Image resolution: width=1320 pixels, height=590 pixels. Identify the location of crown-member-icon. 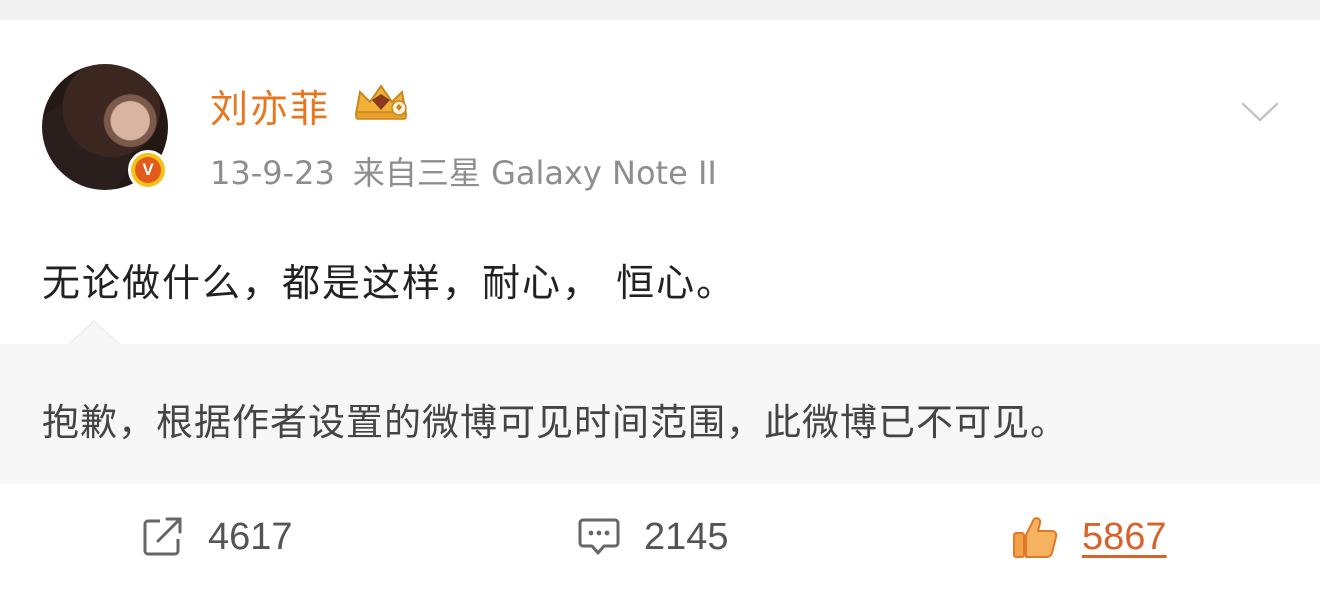
(381, 101).